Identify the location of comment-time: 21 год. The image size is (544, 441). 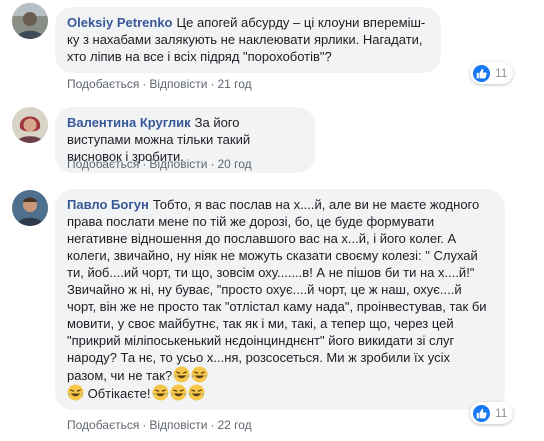
(234, 84).